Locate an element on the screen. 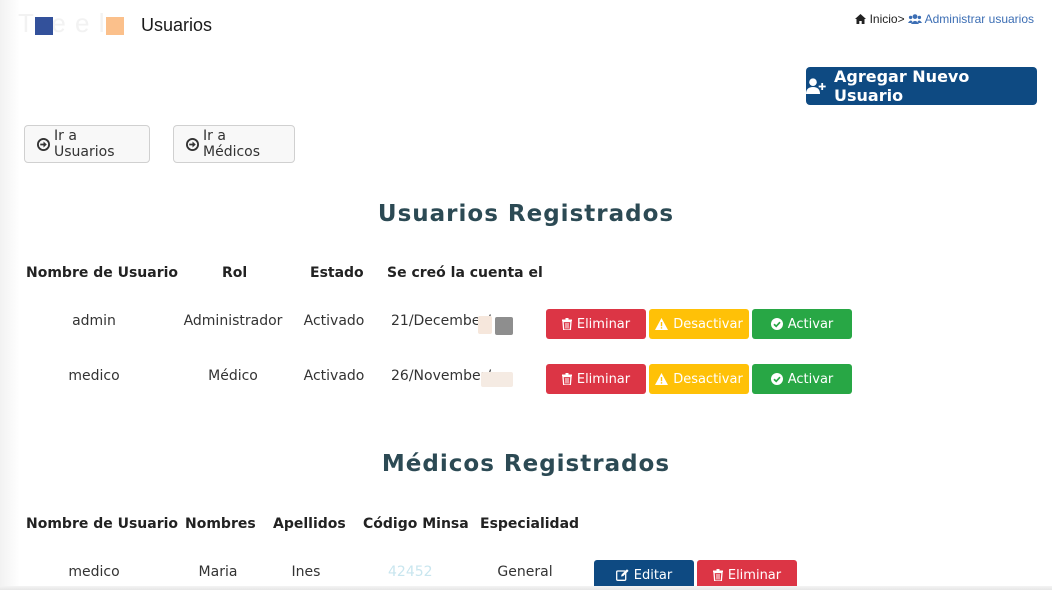 Image resolution: width=1052 pixels, height=590 pixels. doctors-col-names: Nombres is located at coordinates (220, 524).